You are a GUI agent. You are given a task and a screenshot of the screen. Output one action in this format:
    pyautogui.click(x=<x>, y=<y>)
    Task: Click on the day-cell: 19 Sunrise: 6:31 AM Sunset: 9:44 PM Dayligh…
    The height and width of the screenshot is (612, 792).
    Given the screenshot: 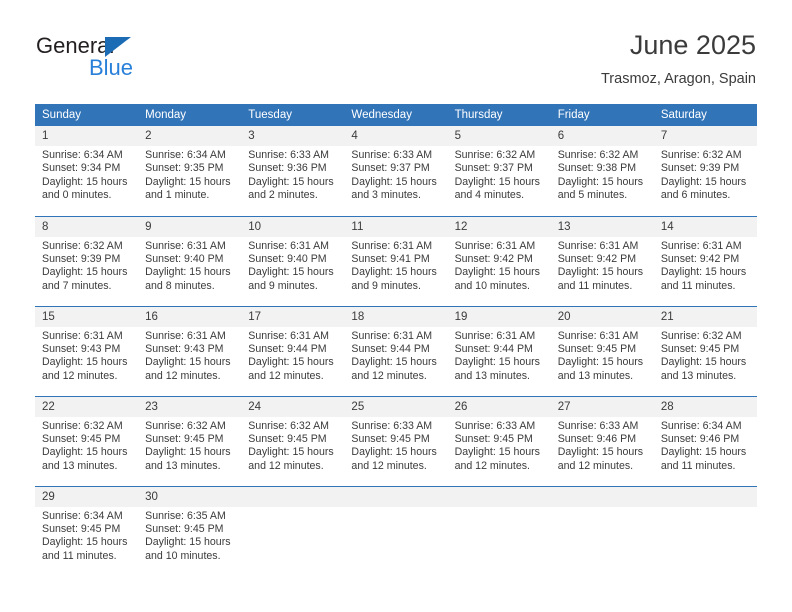 What is the action you would take?
    pyautogui.click(x=499, y=350)
    